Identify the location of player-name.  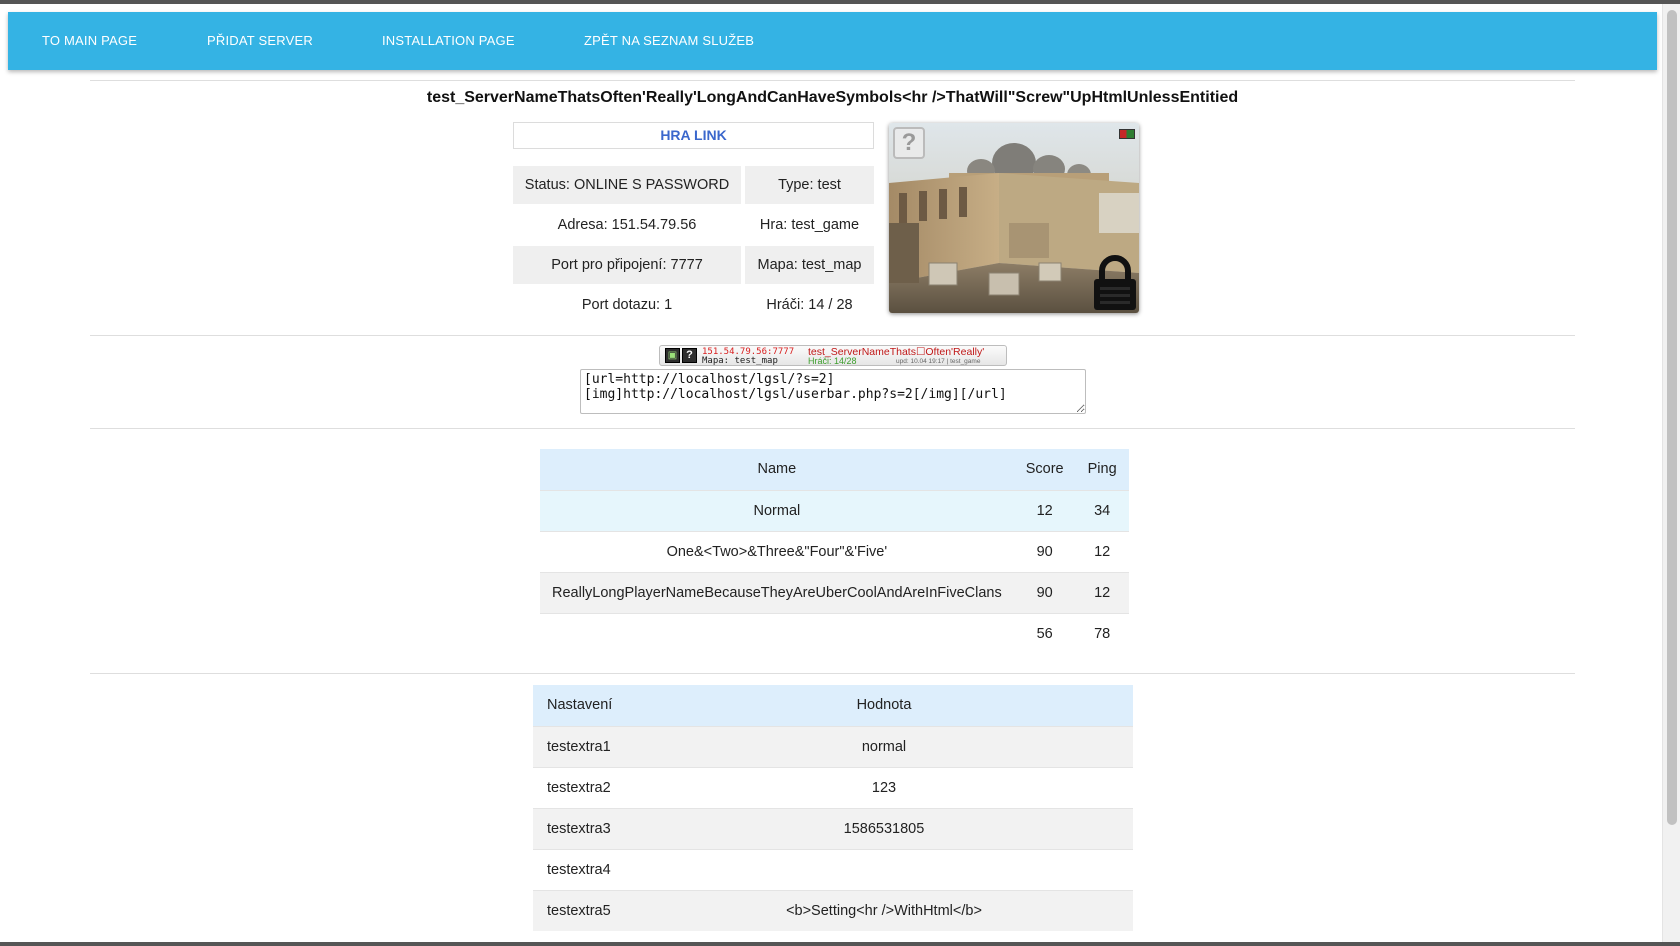
(777, 633).